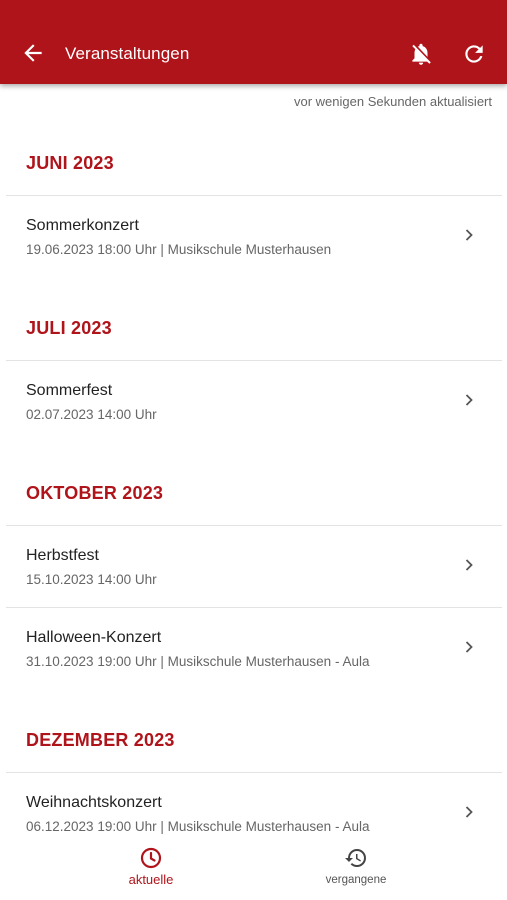 Image resolution: width=507 pixels, height=900 pixels. What do you see at coordinates (253, 42) in the screenshot?
I see `app-bar: Veranstaltungen` at bounding box center [253, 42].